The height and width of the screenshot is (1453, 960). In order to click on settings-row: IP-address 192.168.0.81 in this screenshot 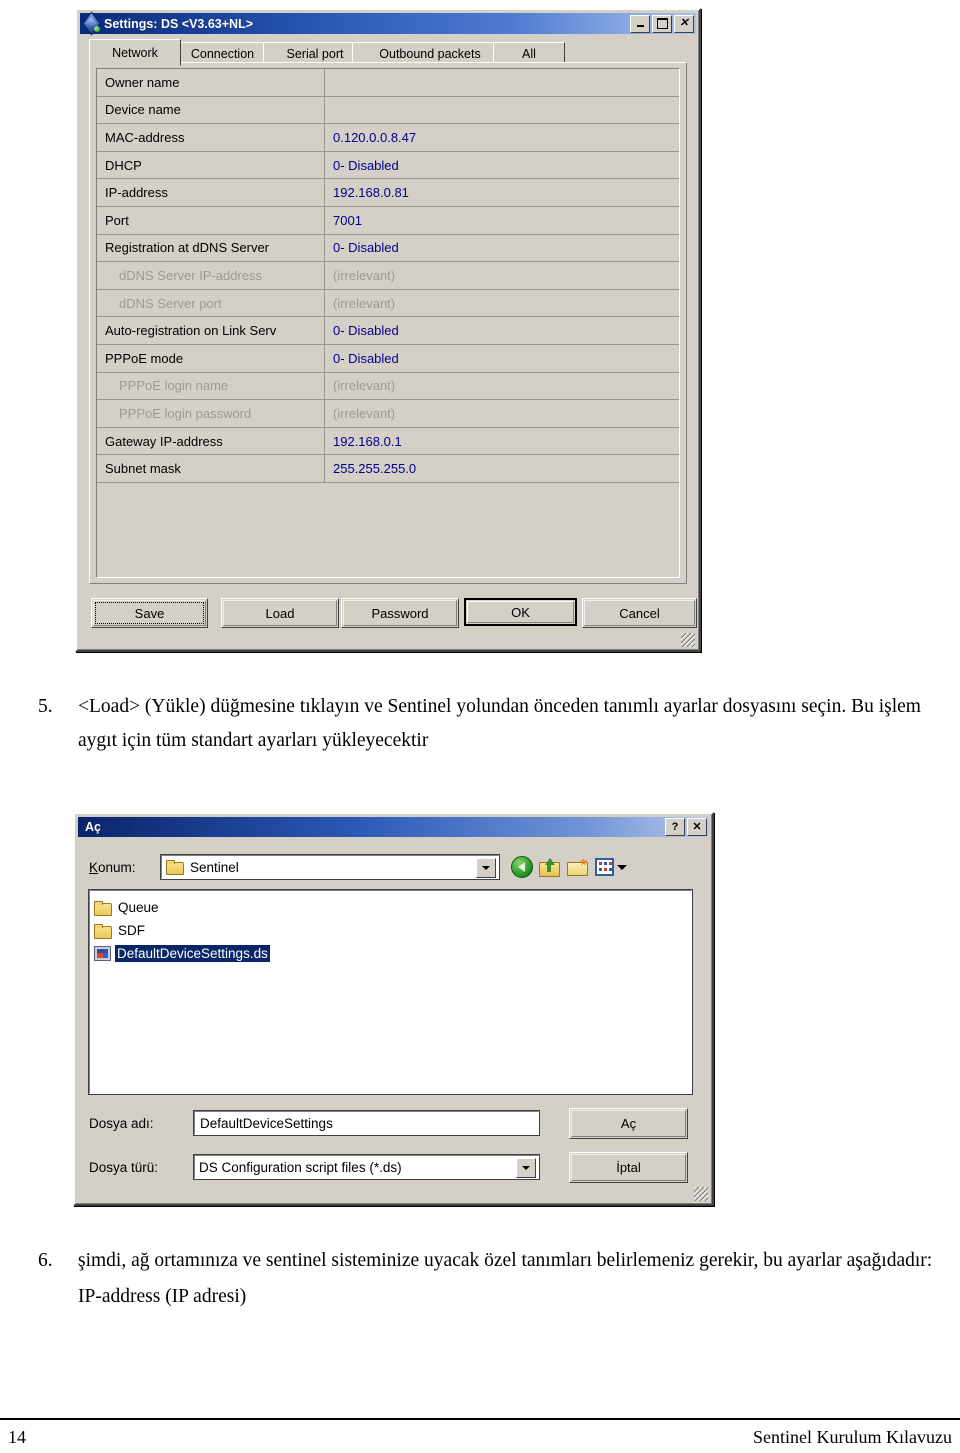, I will do `click(388, 193)`.